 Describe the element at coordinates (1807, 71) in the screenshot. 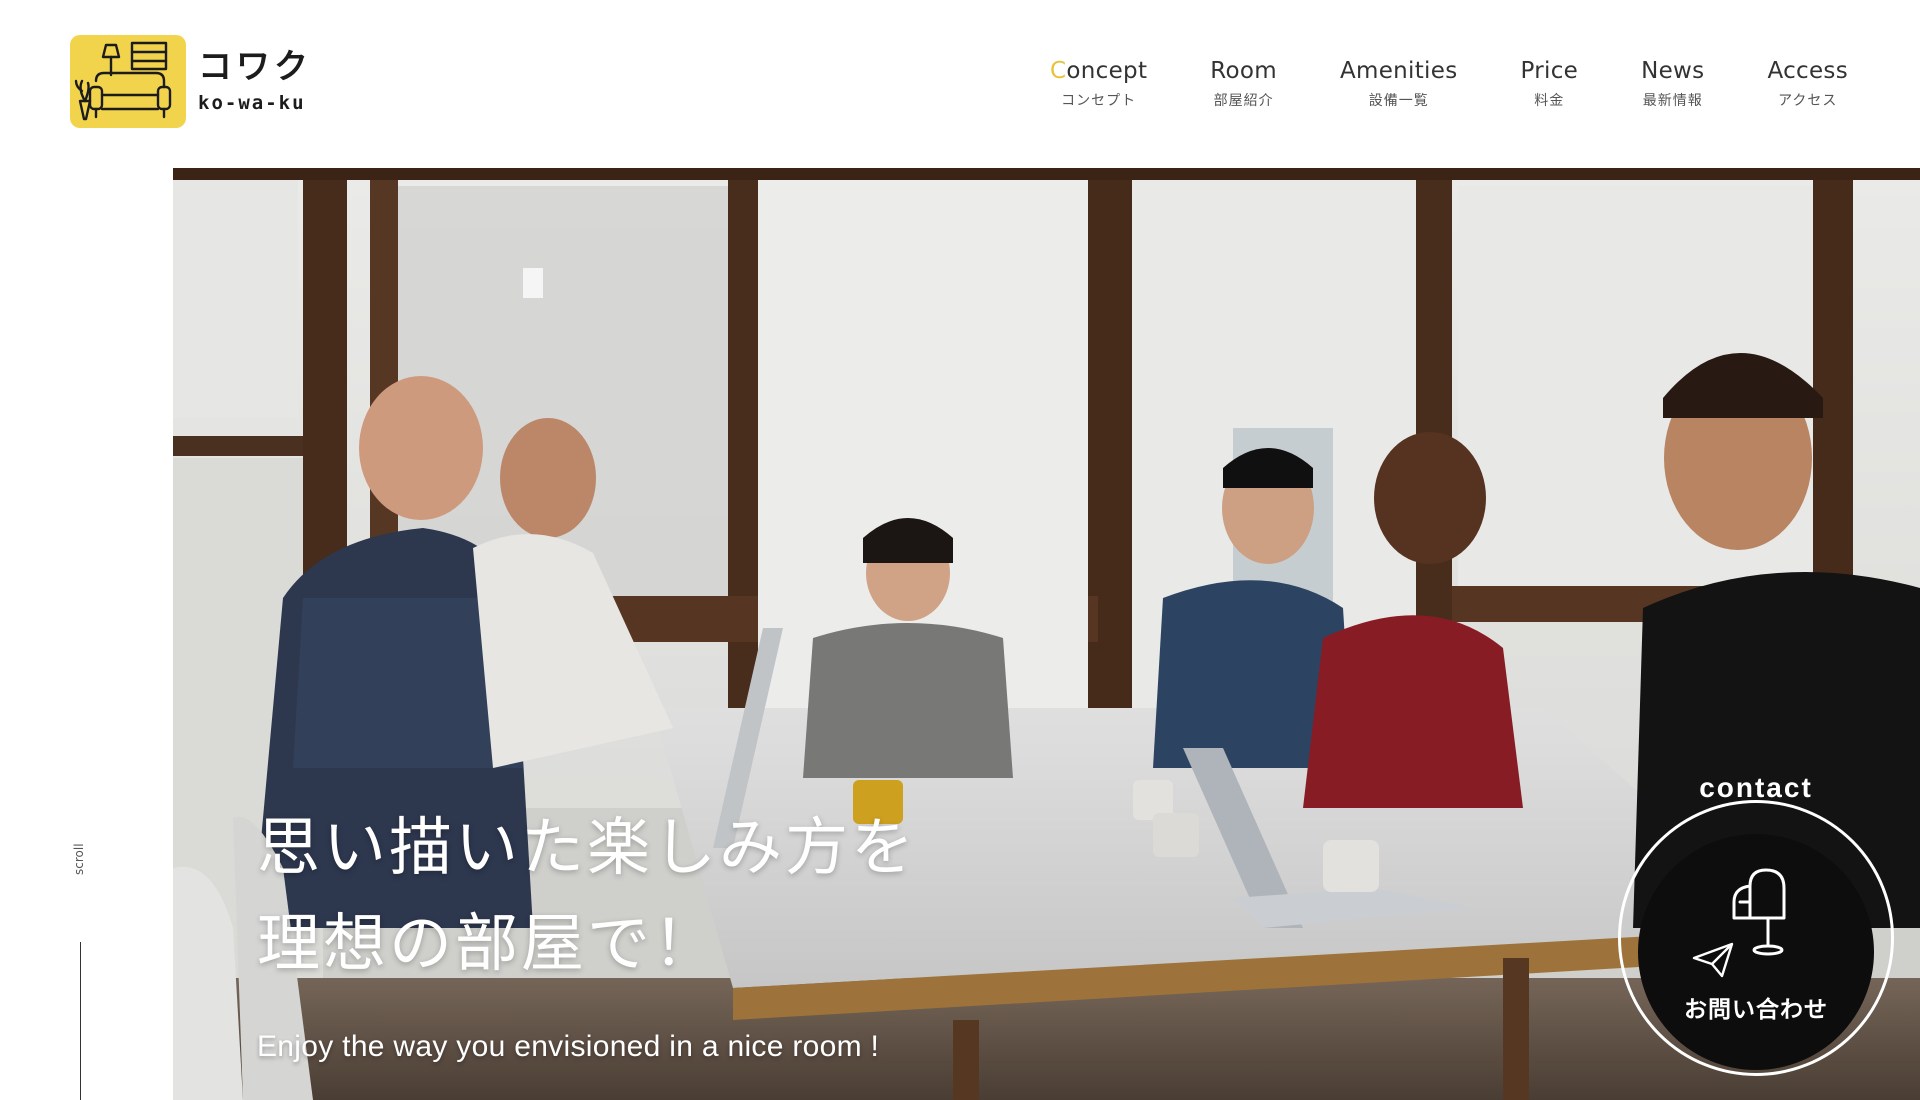

I see `nav-label-en: Access` at that location.